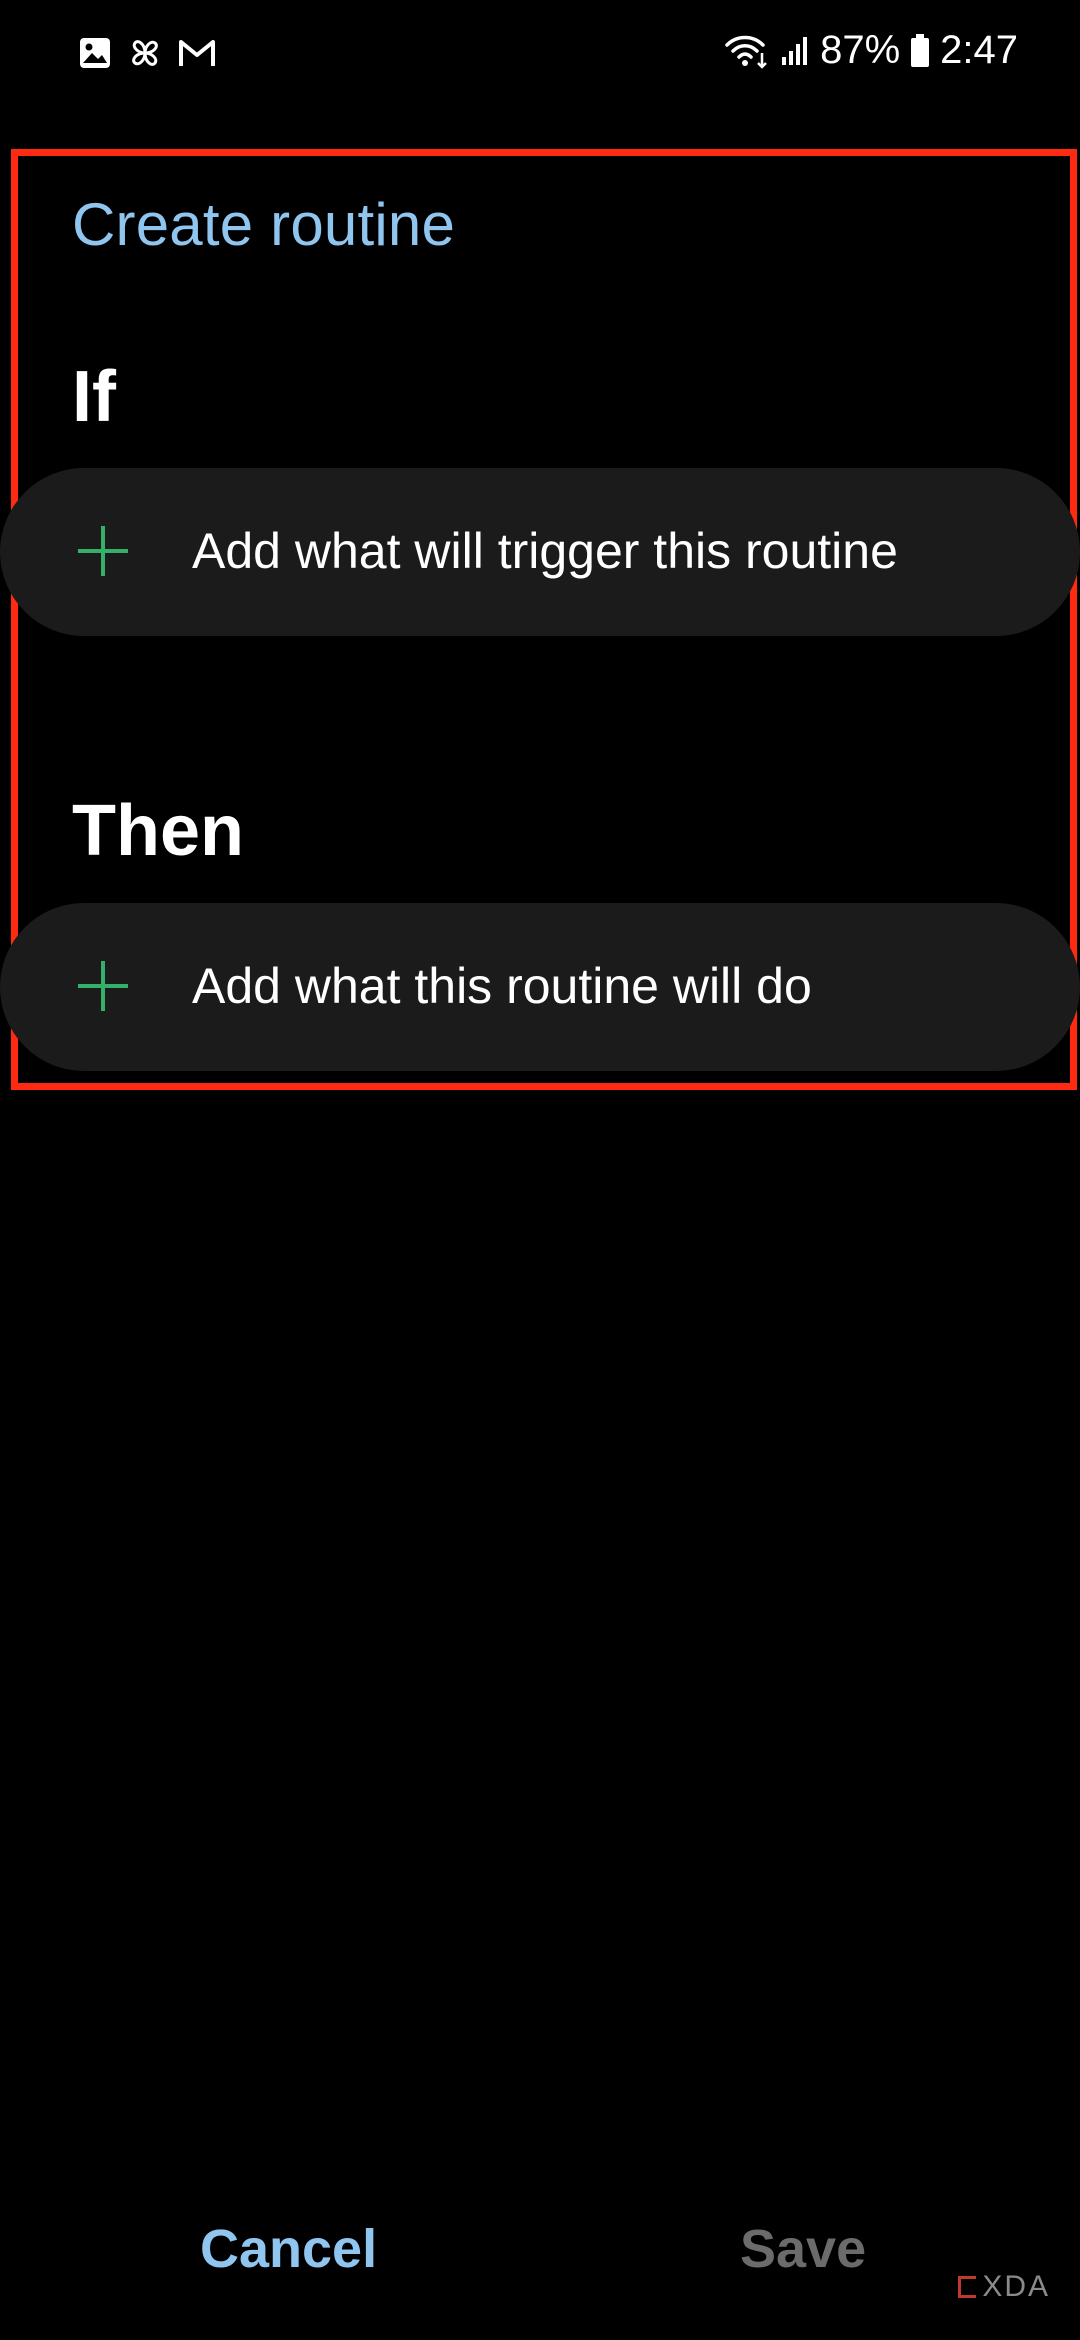 This screenshot has height=2340, width=1080. What do you see at coordinates (979, 50) in the screenshot?
I see `clock: 2:47` at bounding box center [979, 50].